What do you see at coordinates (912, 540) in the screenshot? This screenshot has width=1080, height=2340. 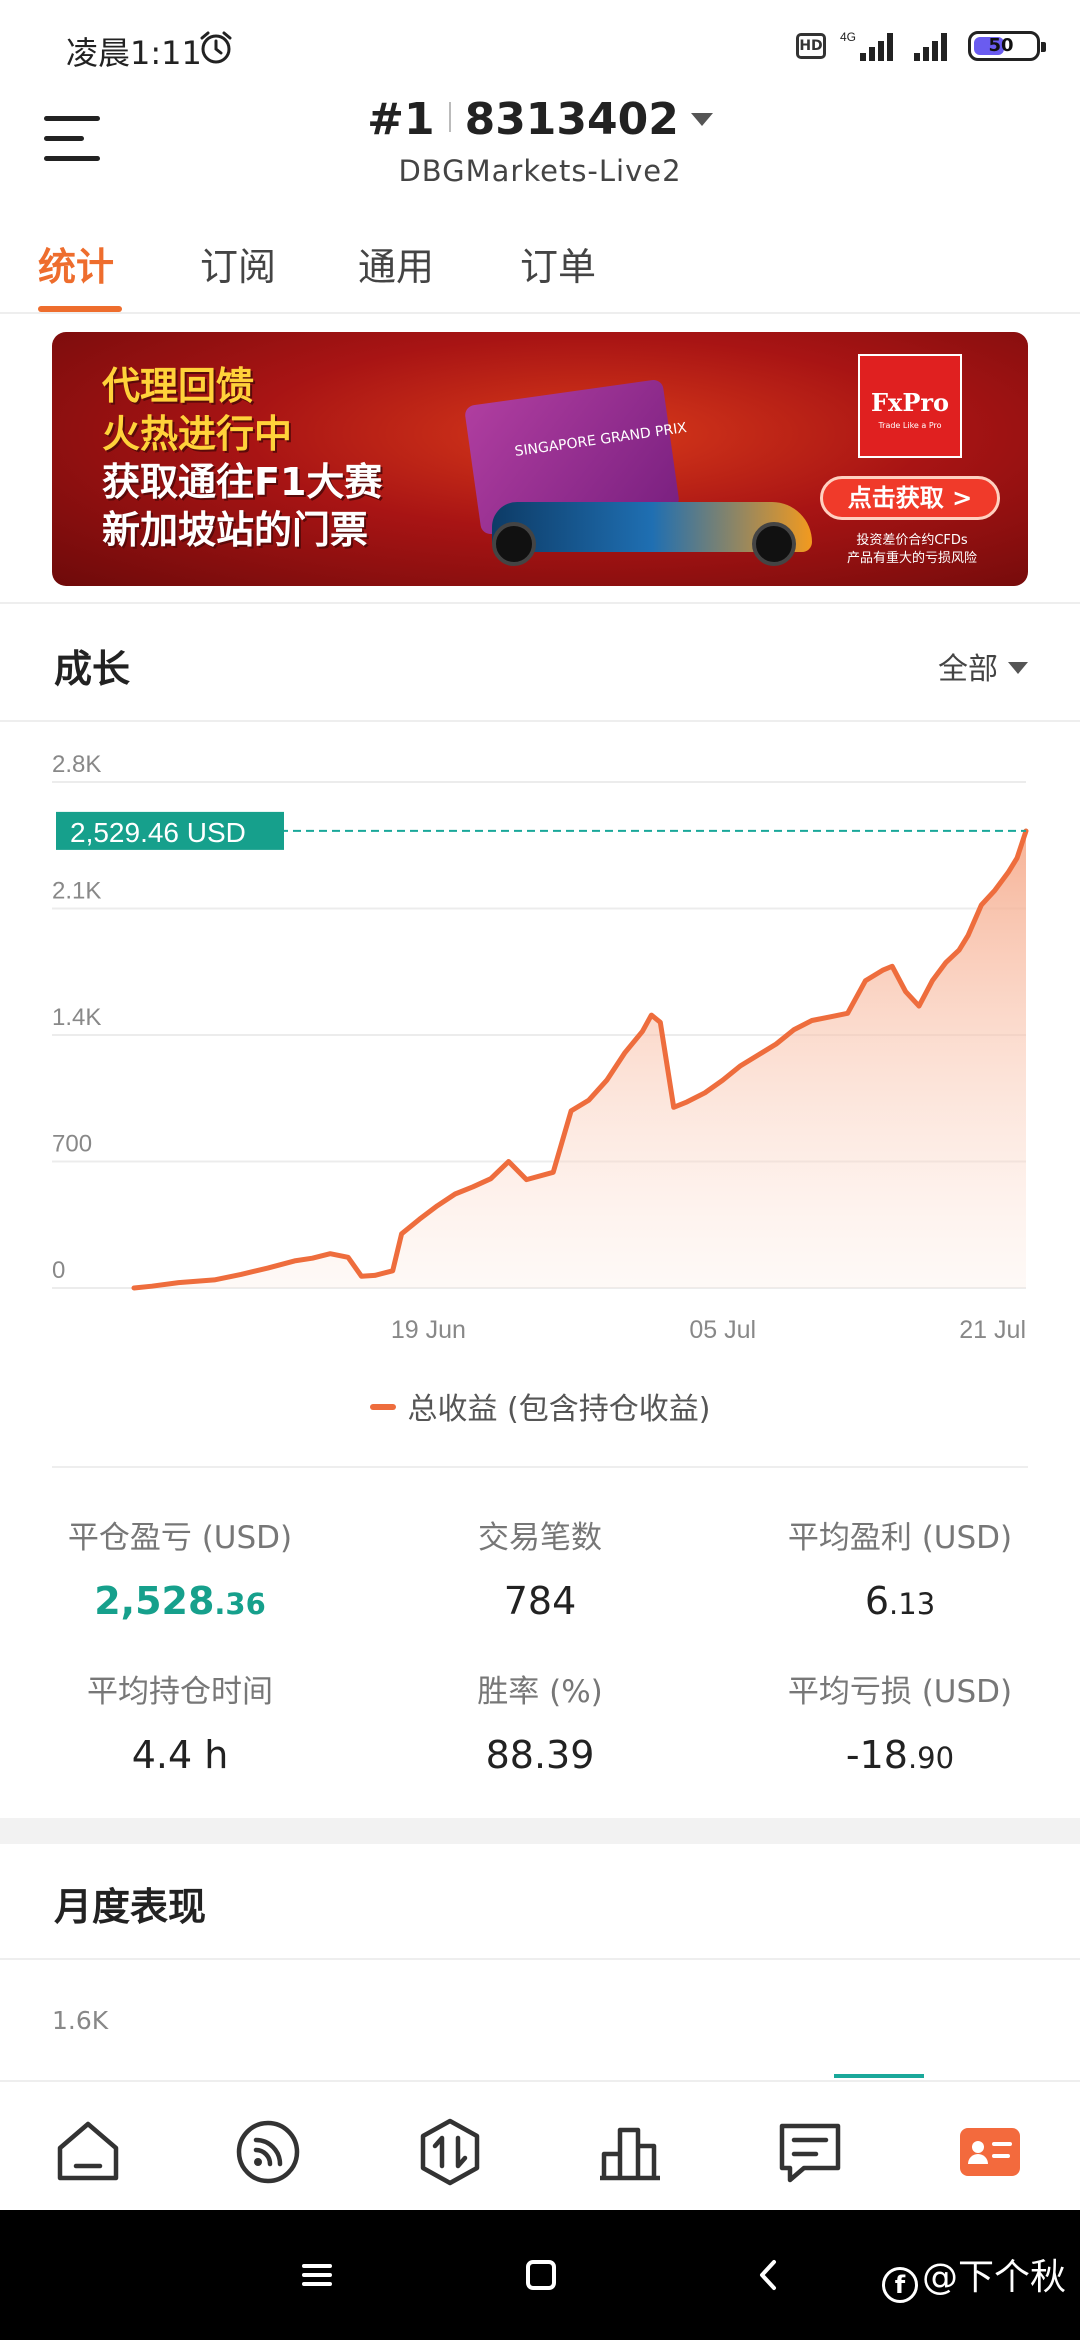 I see `risk-line: 投资差价合约CFDs` at bounding box center [912, 540].